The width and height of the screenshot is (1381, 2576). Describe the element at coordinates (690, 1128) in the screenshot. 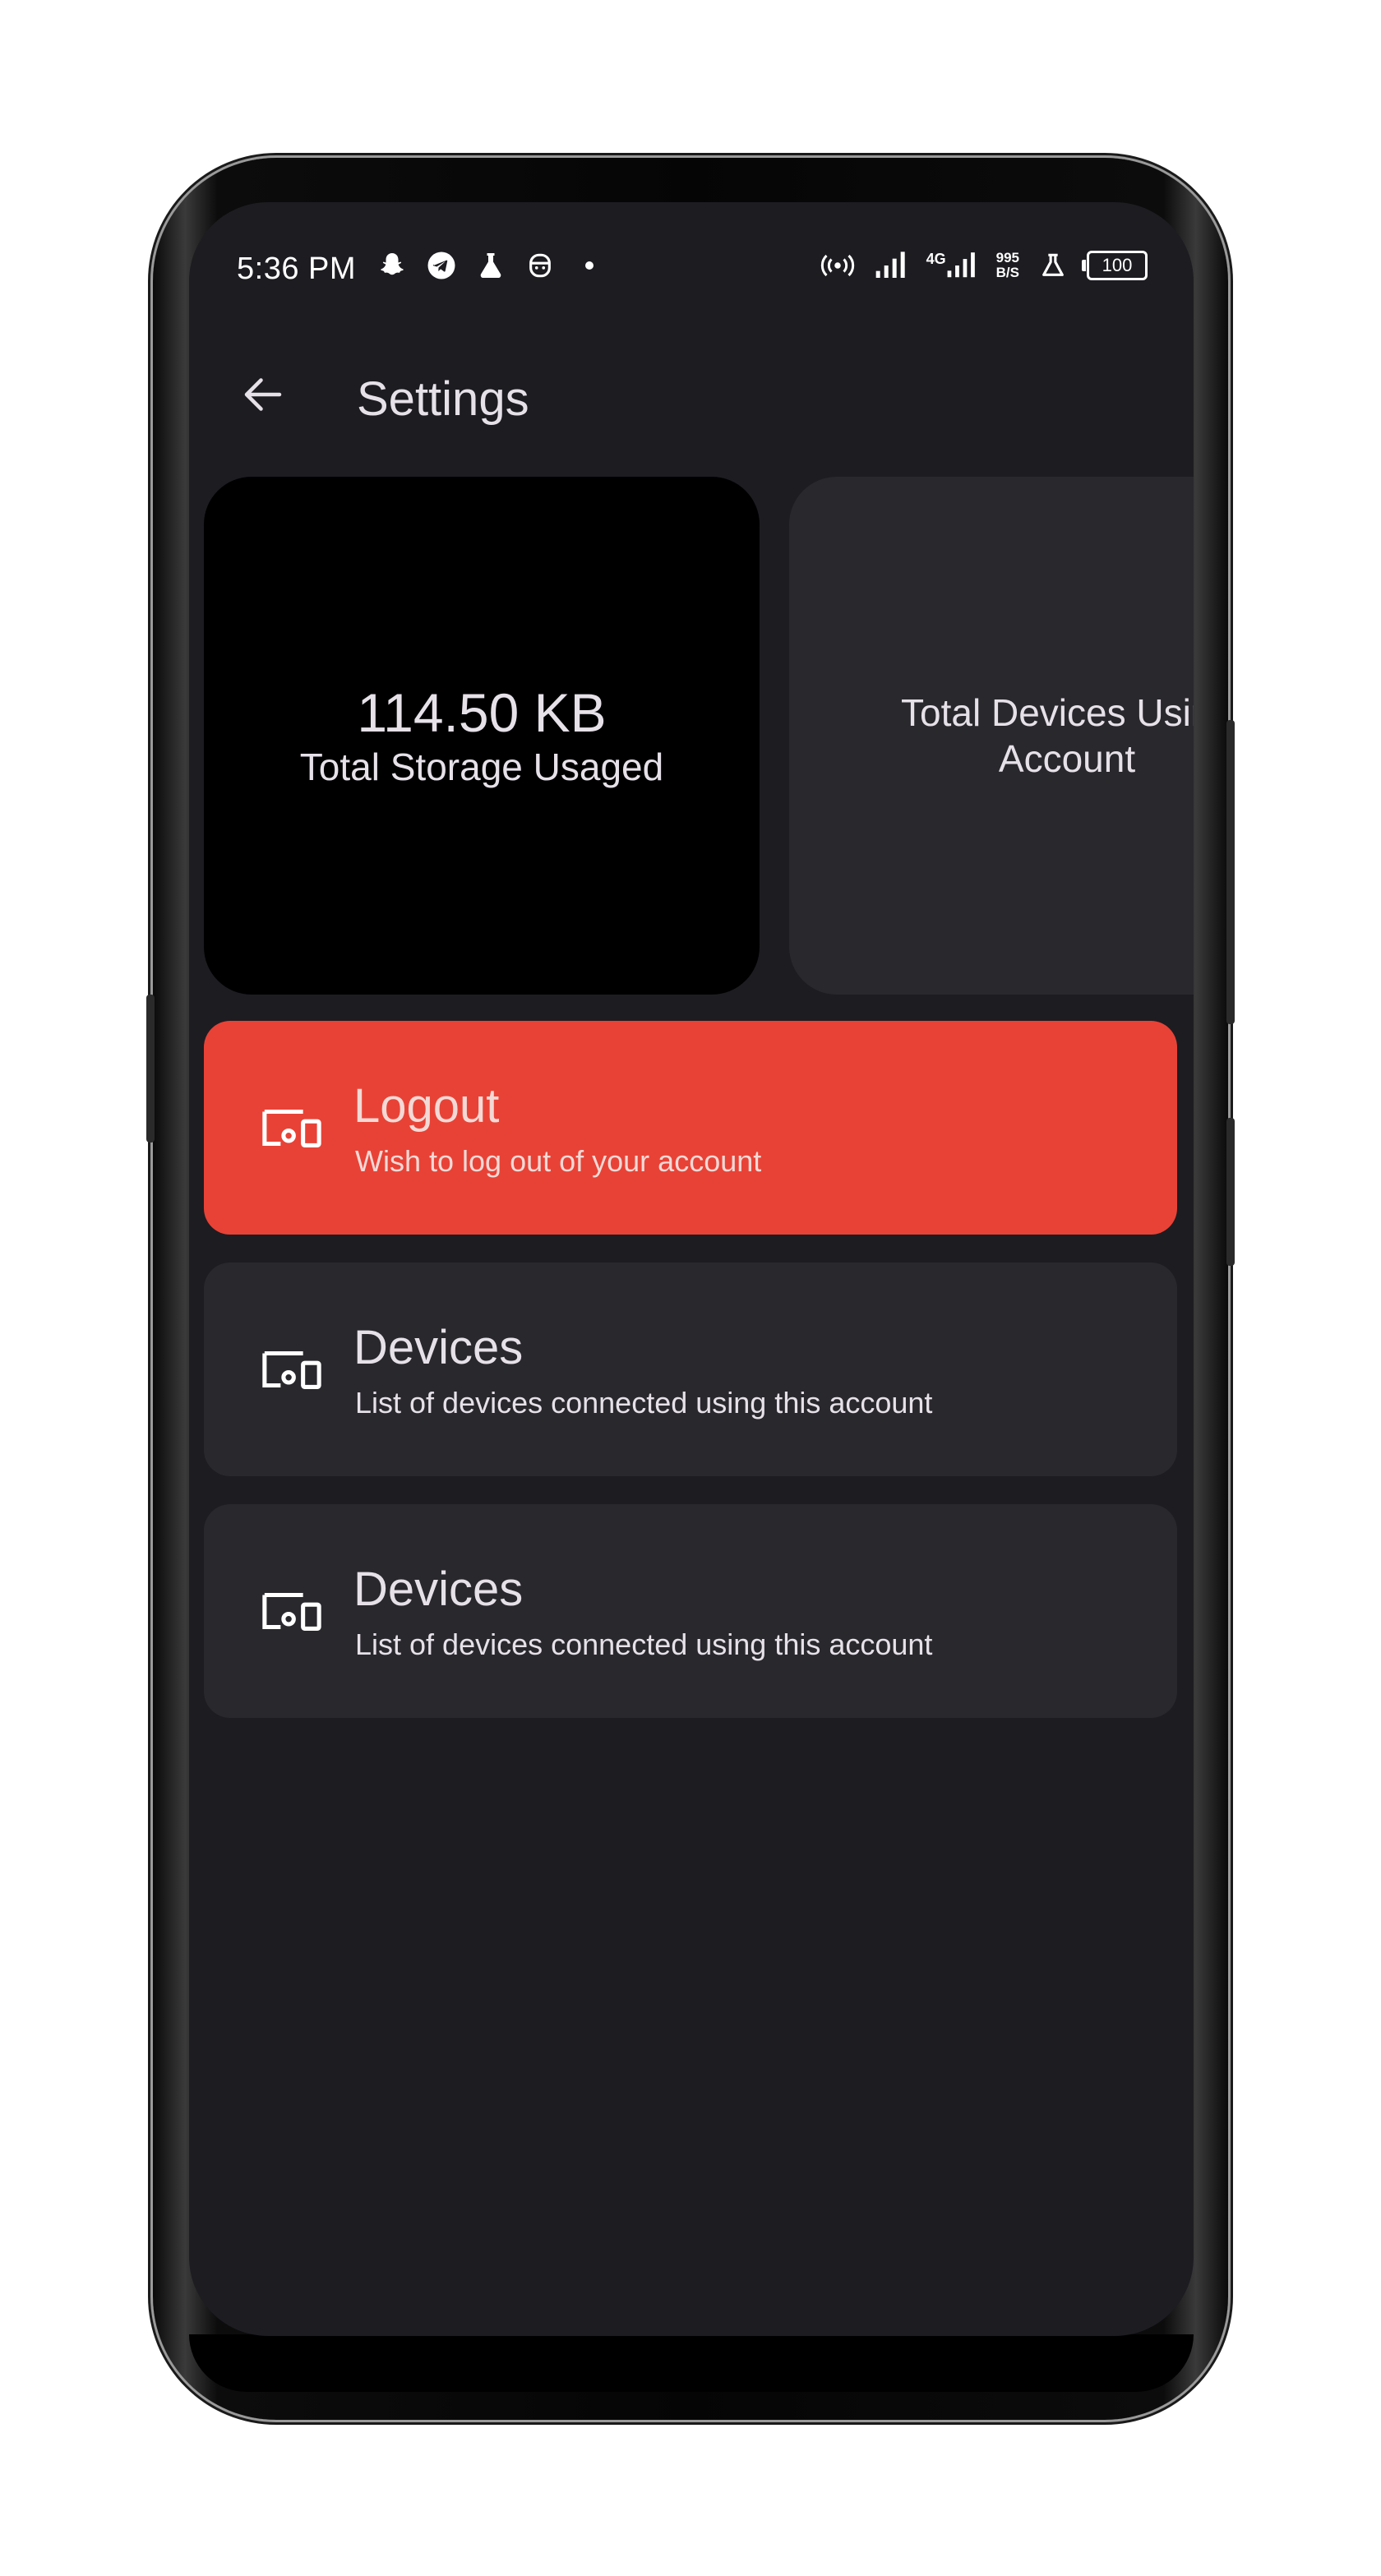

I see `logout-tile: Logout Wish to log out of your account` at that location.